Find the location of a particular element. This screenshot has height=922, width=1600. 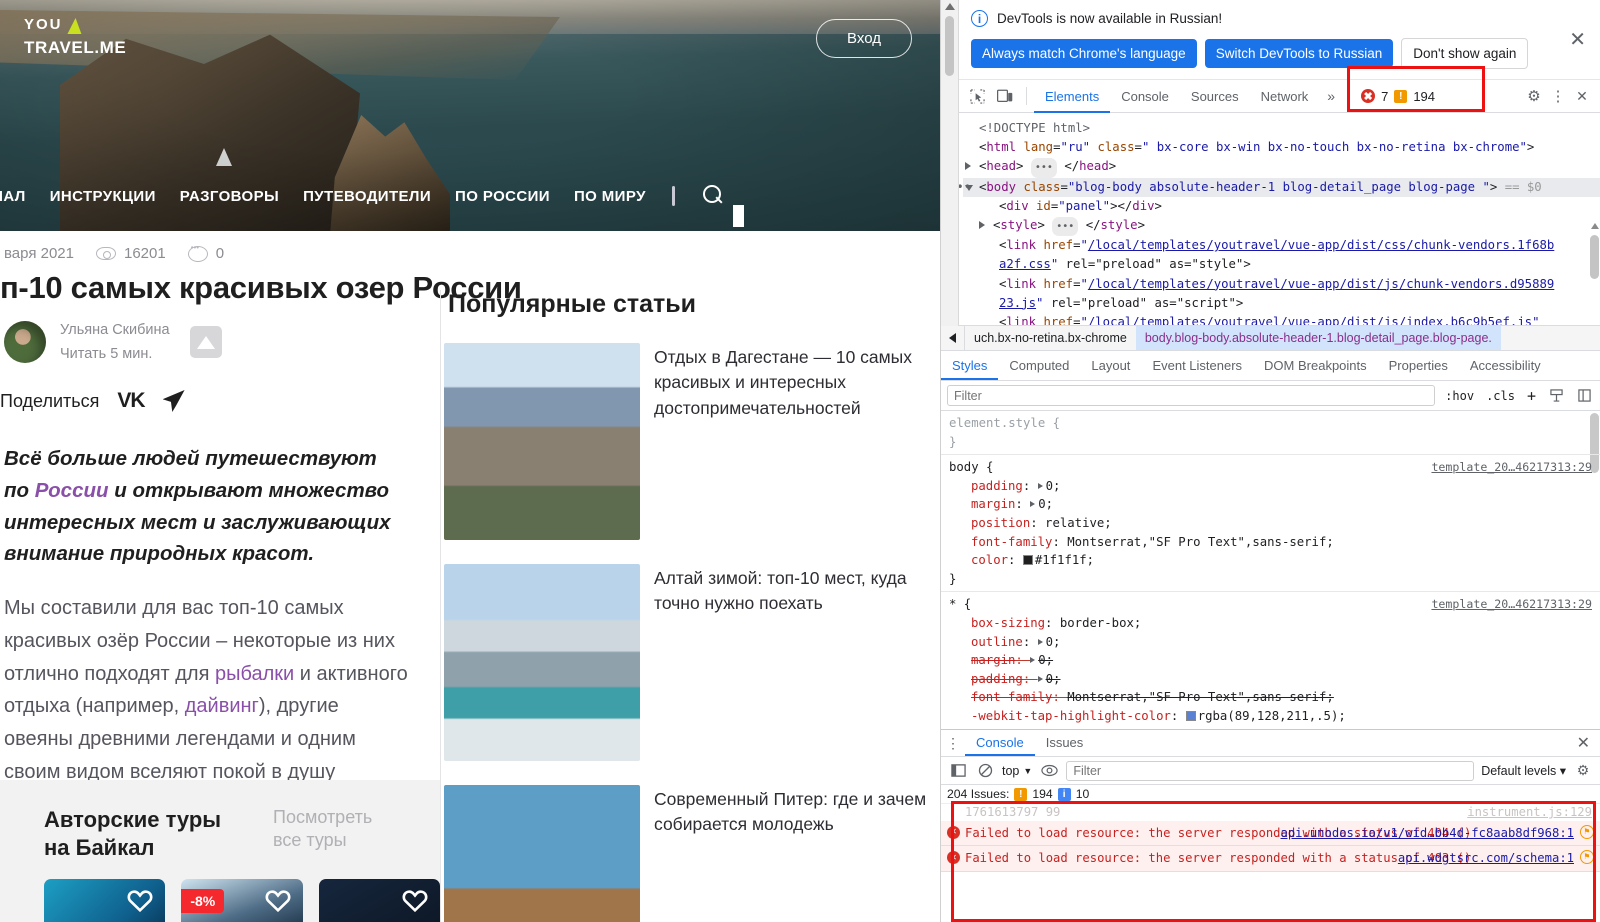

always-match-language-button: Always match Chrome's language is located at coordinates (1084, 53).